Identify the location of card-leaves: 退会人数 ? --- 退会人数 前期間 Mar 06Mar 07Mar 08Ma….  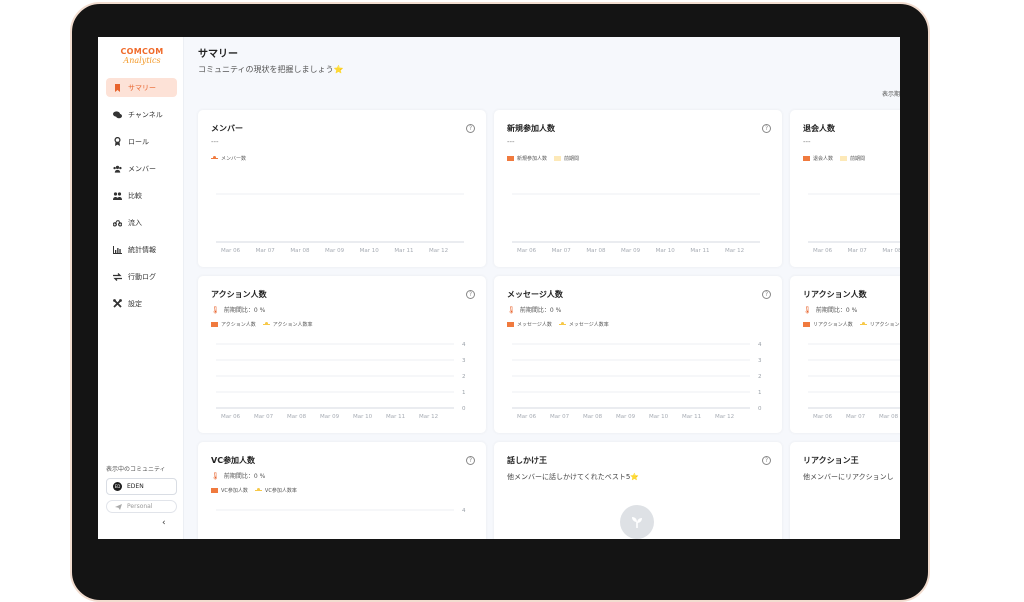
(845, 188).